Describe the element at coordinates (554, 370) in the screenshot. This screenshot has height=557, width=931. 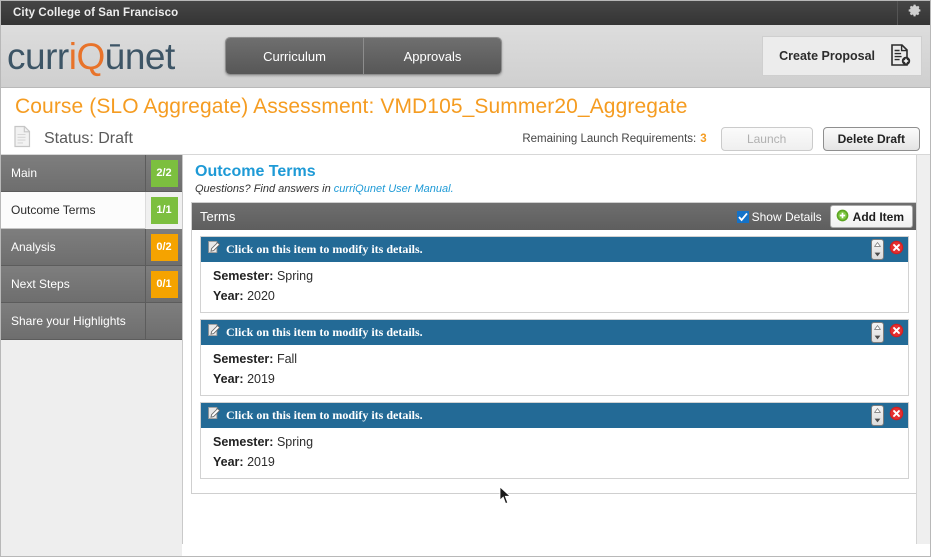
I see `item-details: Semester: Fall Year: 2019` at that location.